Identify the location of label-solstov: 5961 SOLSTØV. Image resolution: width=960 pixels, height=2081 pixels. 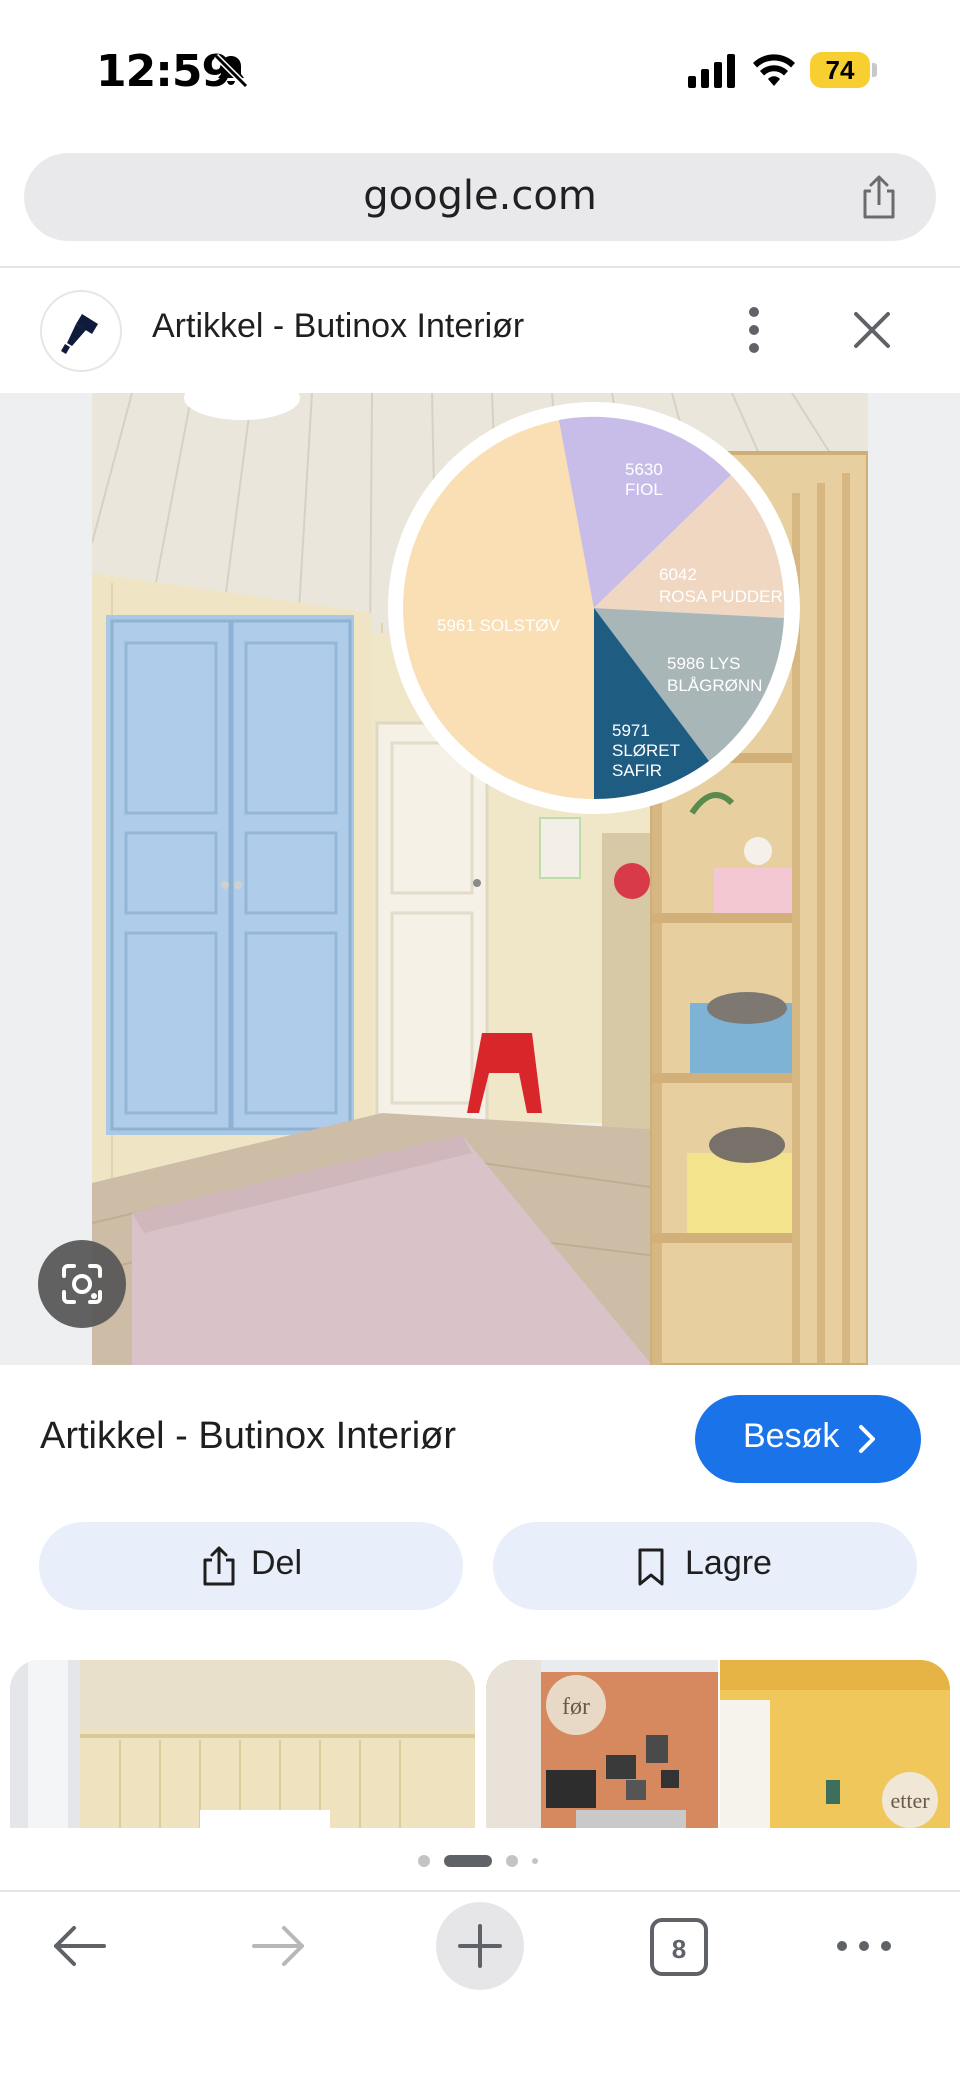
(499, 625).